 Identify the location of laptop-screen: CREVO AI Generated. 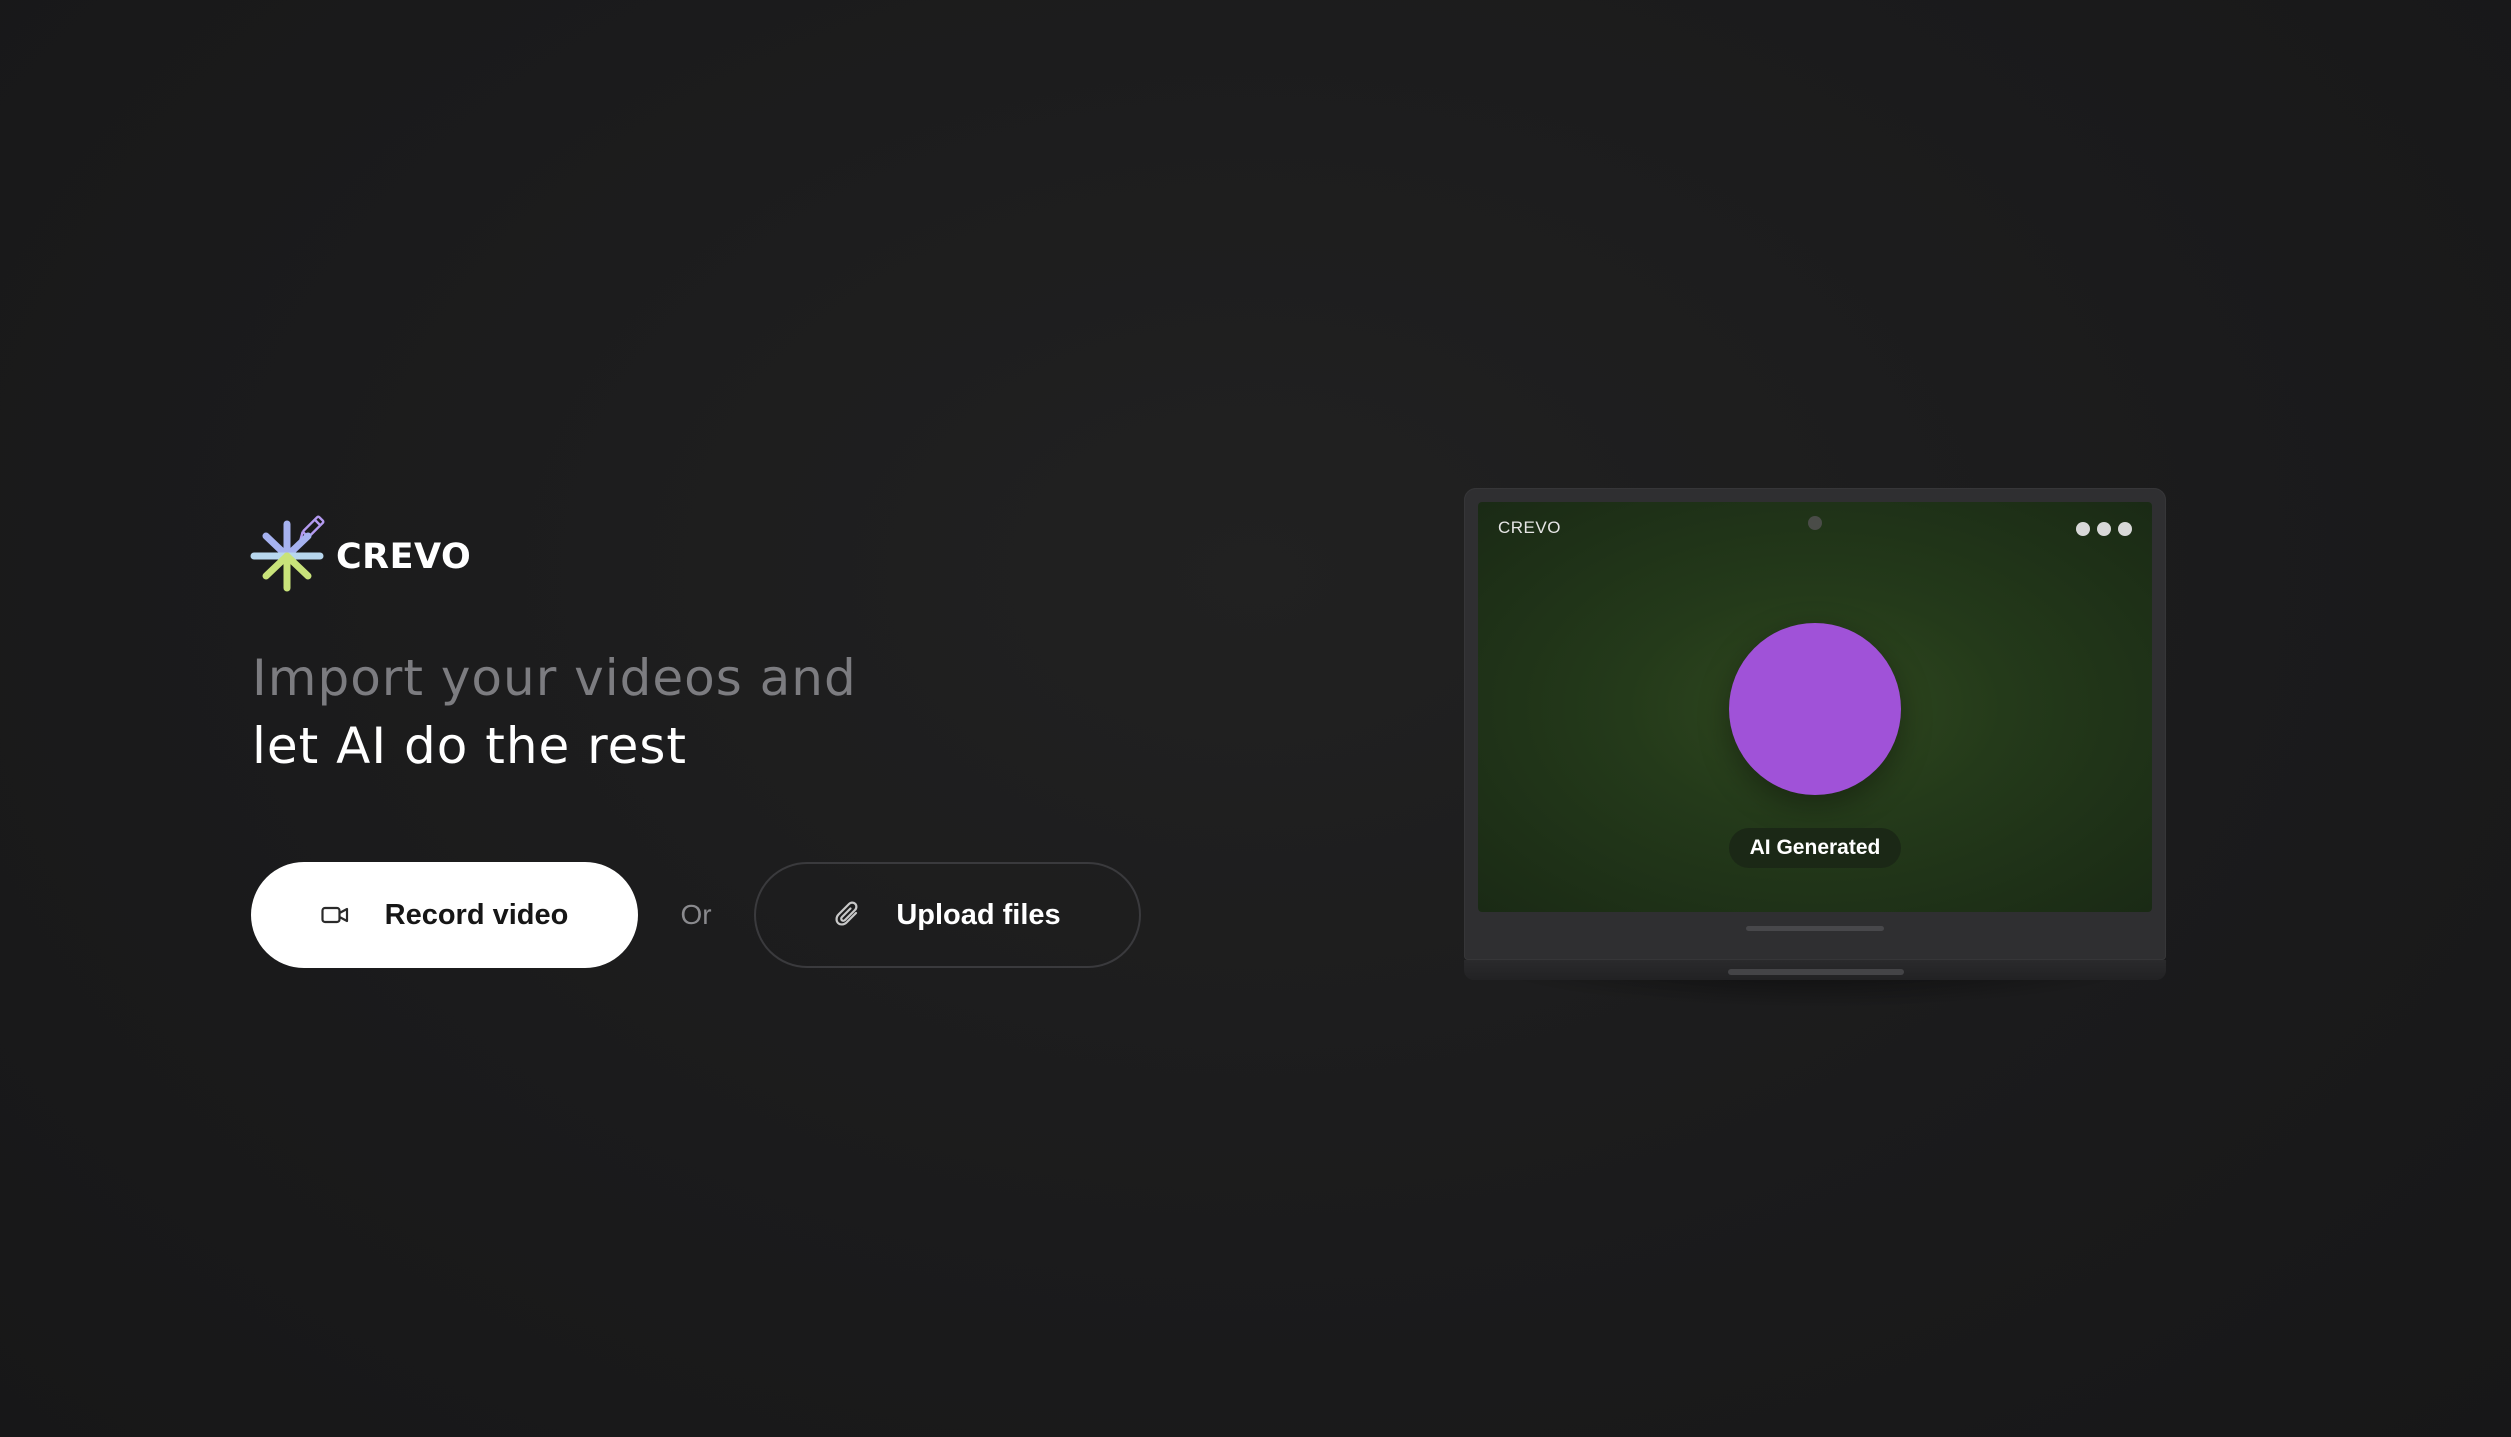
(1815, 707).